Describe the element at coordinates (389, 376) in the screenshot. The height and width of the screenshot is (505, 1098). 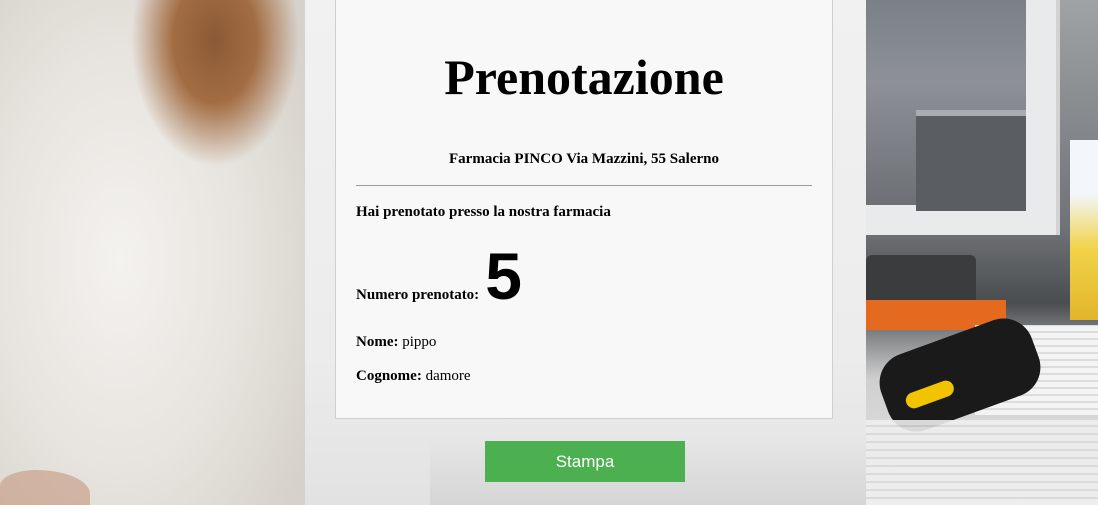
I see `surname-label: Cognome:` at that location.